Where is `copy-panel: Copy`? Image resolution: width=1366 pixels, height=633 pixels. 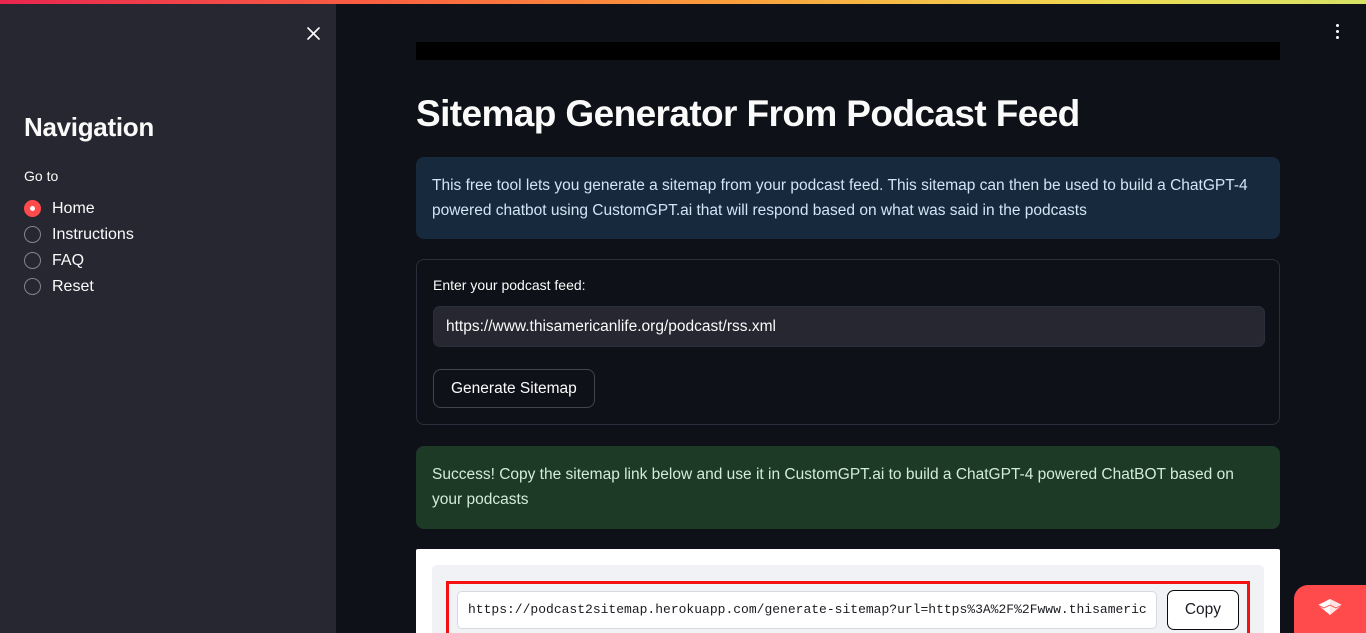
copy-panel: Copy is located at coordinates (848, 598).